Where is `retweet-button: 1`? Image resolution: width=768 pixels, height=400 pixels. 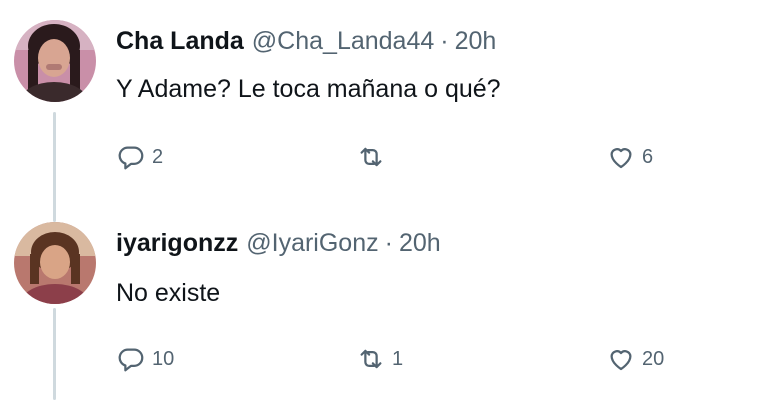
retweet-button: 1 is located at coordinates (379, 359).